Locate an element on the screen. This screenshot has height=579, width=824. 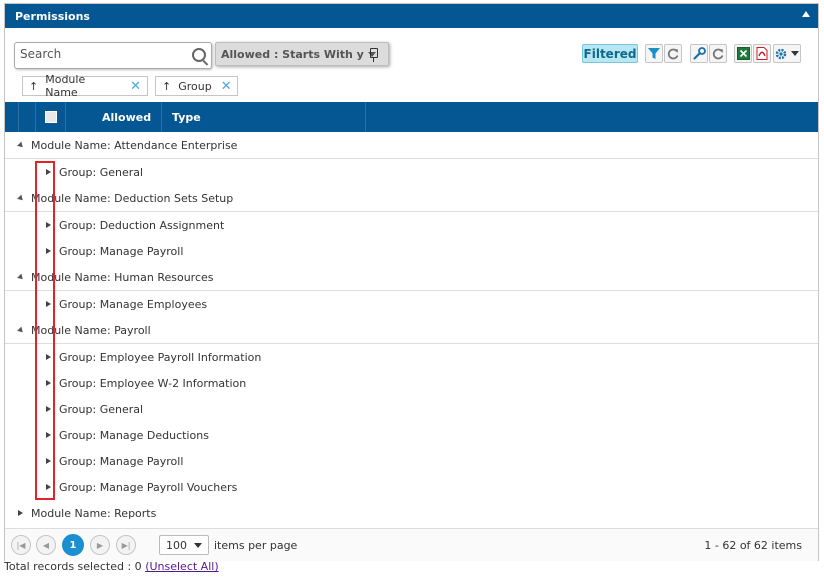
group-row-label: Group: Employee W-2 Information is located at coordinates (153, 383).